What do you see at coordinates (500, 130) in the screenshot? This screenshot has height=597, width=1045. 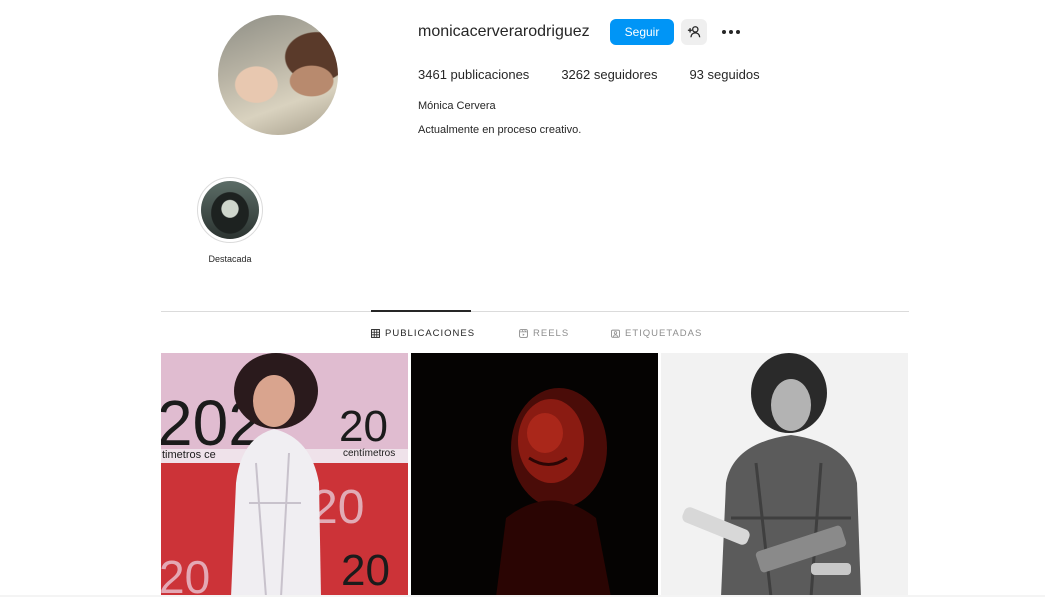 I see `profile-bio: Actualmente en proceso creativo.` at bounding box center [500, 130].